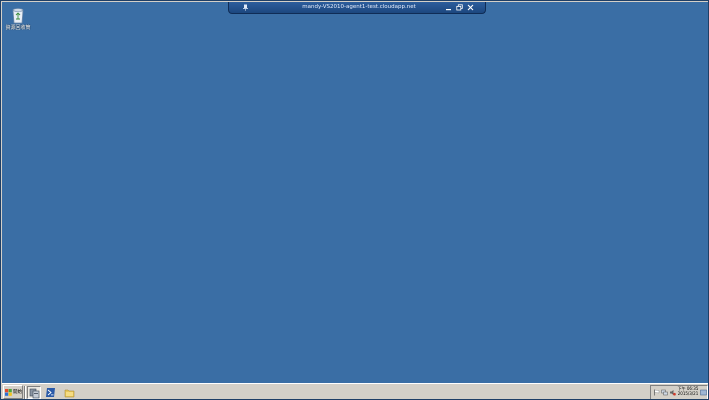 This screenshot has height=400, width=709. What do you see at coordinates (18, 28) in the screenshot?
I see `desktop-icon-label: 資源回收筒` at bounding box center [18, 28].